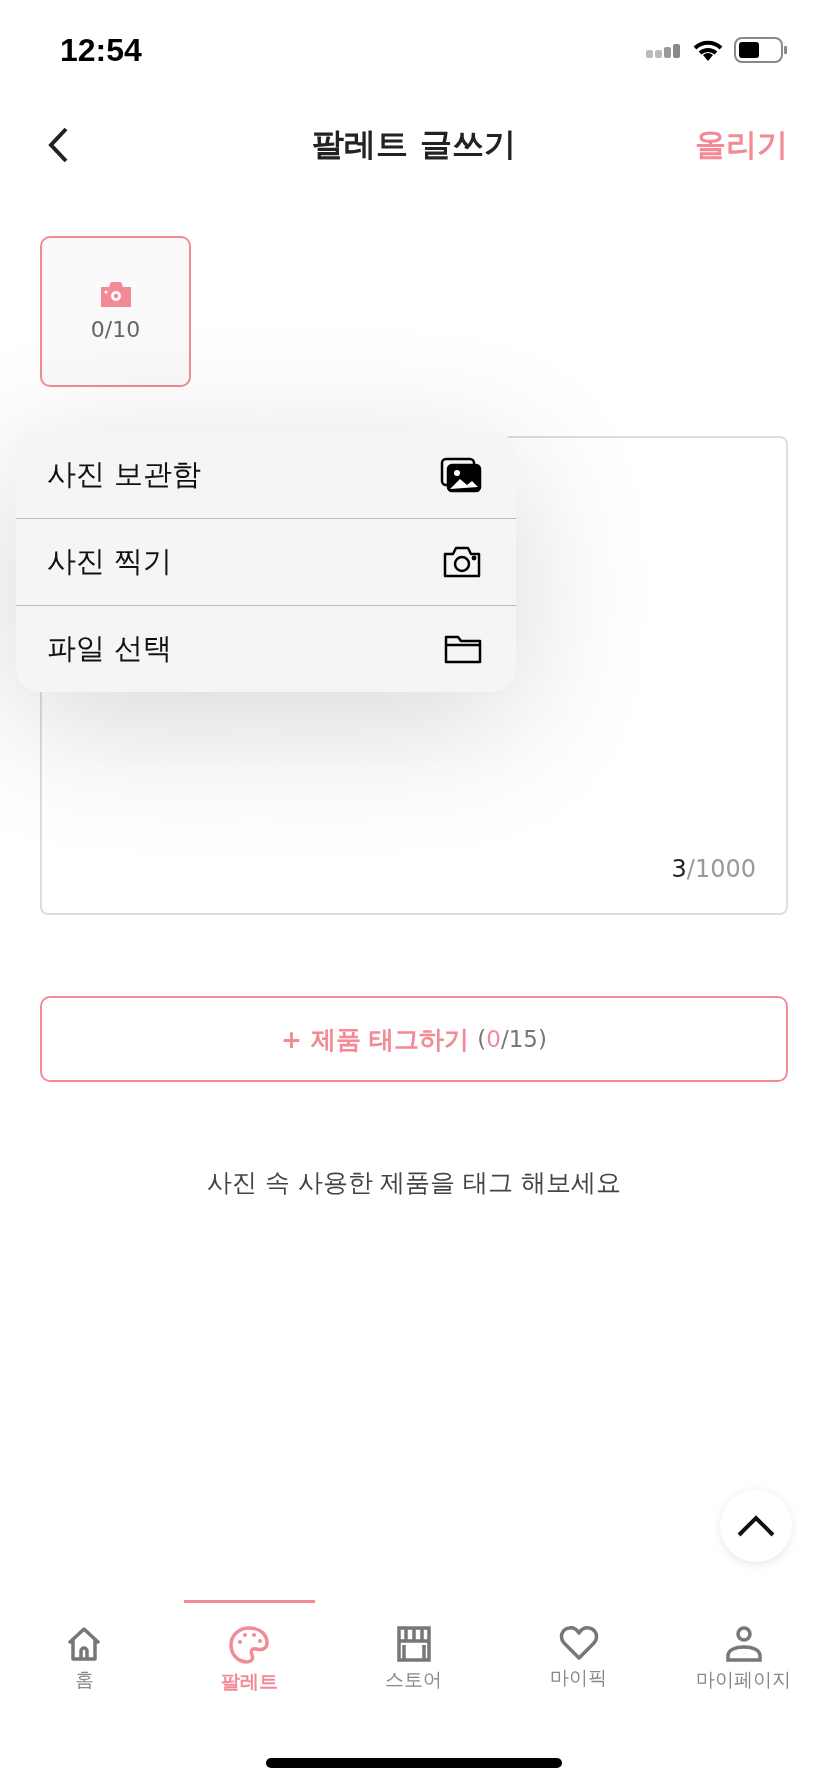 The height and width of the screenshot is (1792, 828). What do you see at coordinates (414, 1183) in the screenshot?
I see `hint-text: 사진 속 사용한 제품을 태그 해보세요` at bounding box center [414, 1183].